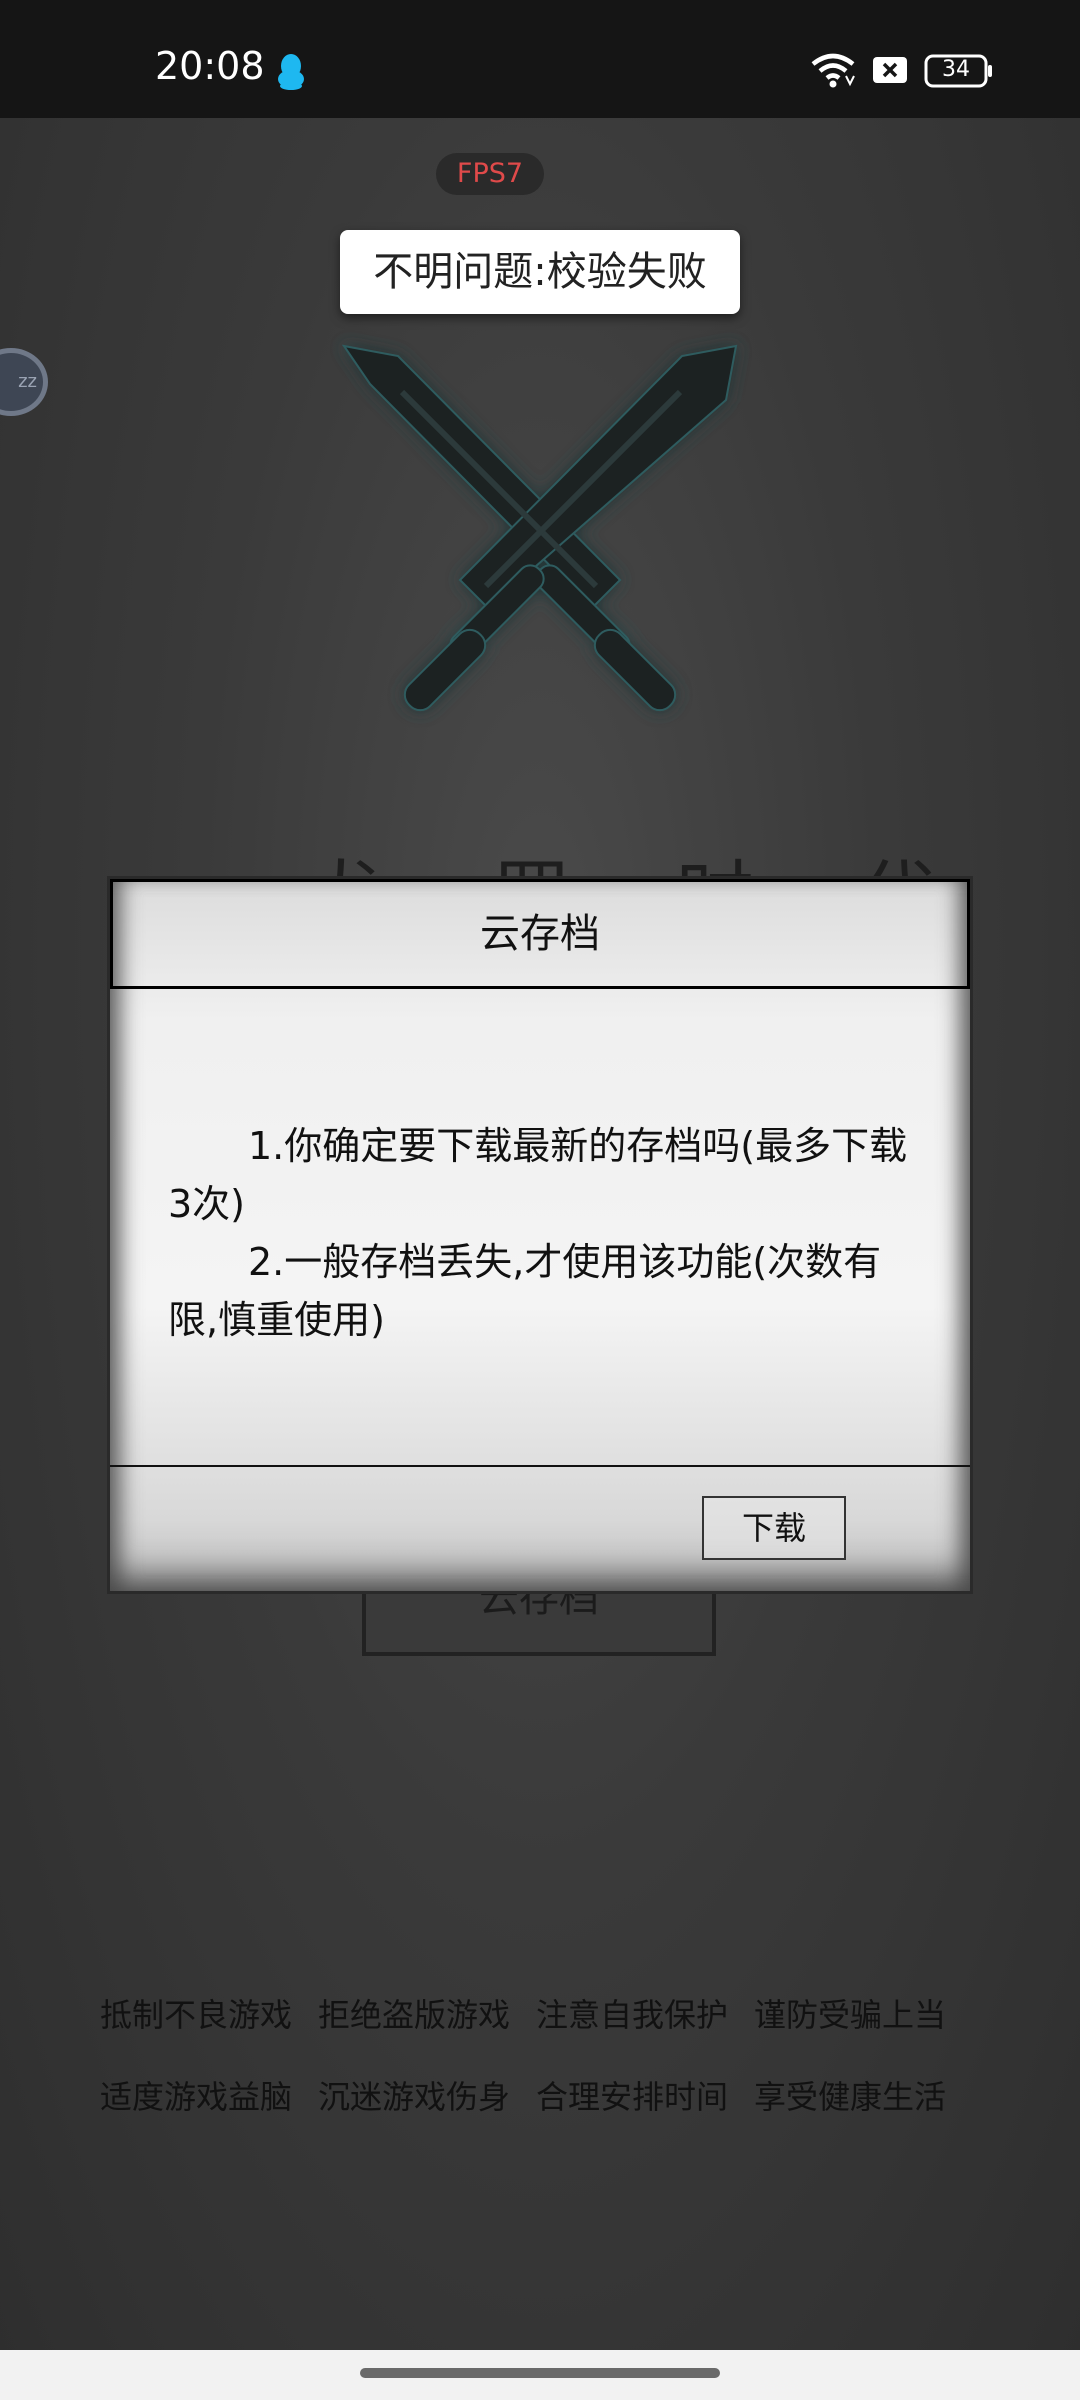 Image resolution: width=1080 pixels, height=2400 pixels. What do you see at coordinates (956, 69) in the screenshot?
I see `battery-level: 34` at bounding box center [956, 69].